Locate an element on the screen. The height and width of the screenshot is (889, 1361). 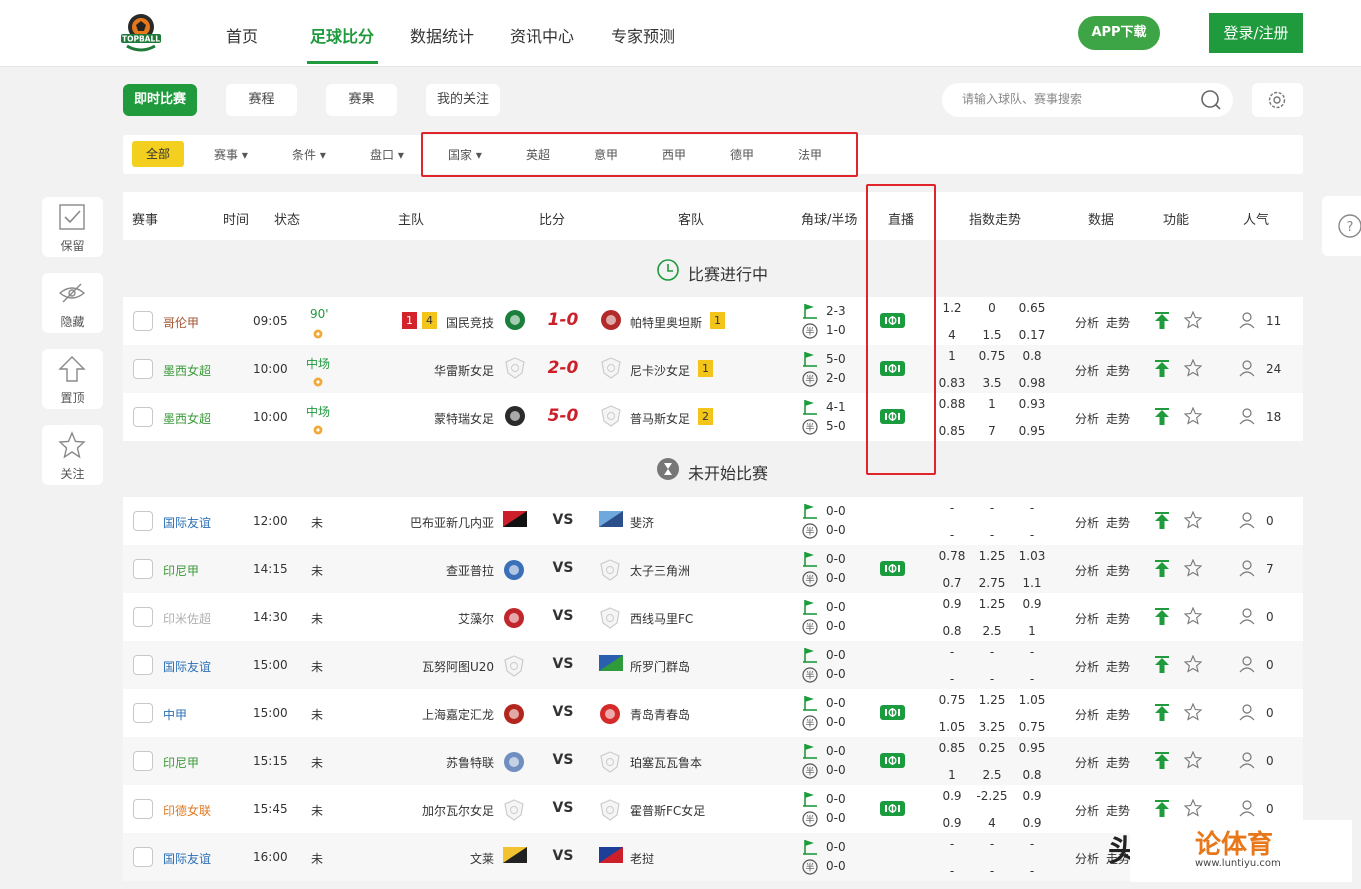
league-name: 印德女联 is located at coordinates (187, 810).